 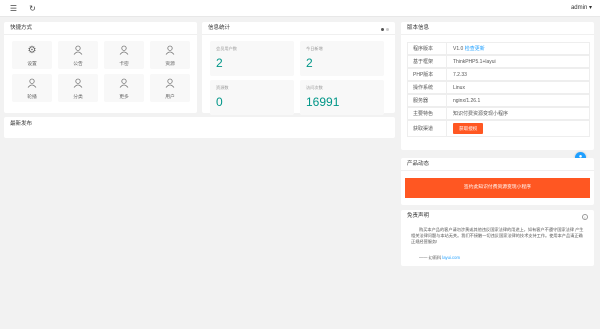 I want to click on shortcut-card-key: 卡密, so click(x=124, y=55).